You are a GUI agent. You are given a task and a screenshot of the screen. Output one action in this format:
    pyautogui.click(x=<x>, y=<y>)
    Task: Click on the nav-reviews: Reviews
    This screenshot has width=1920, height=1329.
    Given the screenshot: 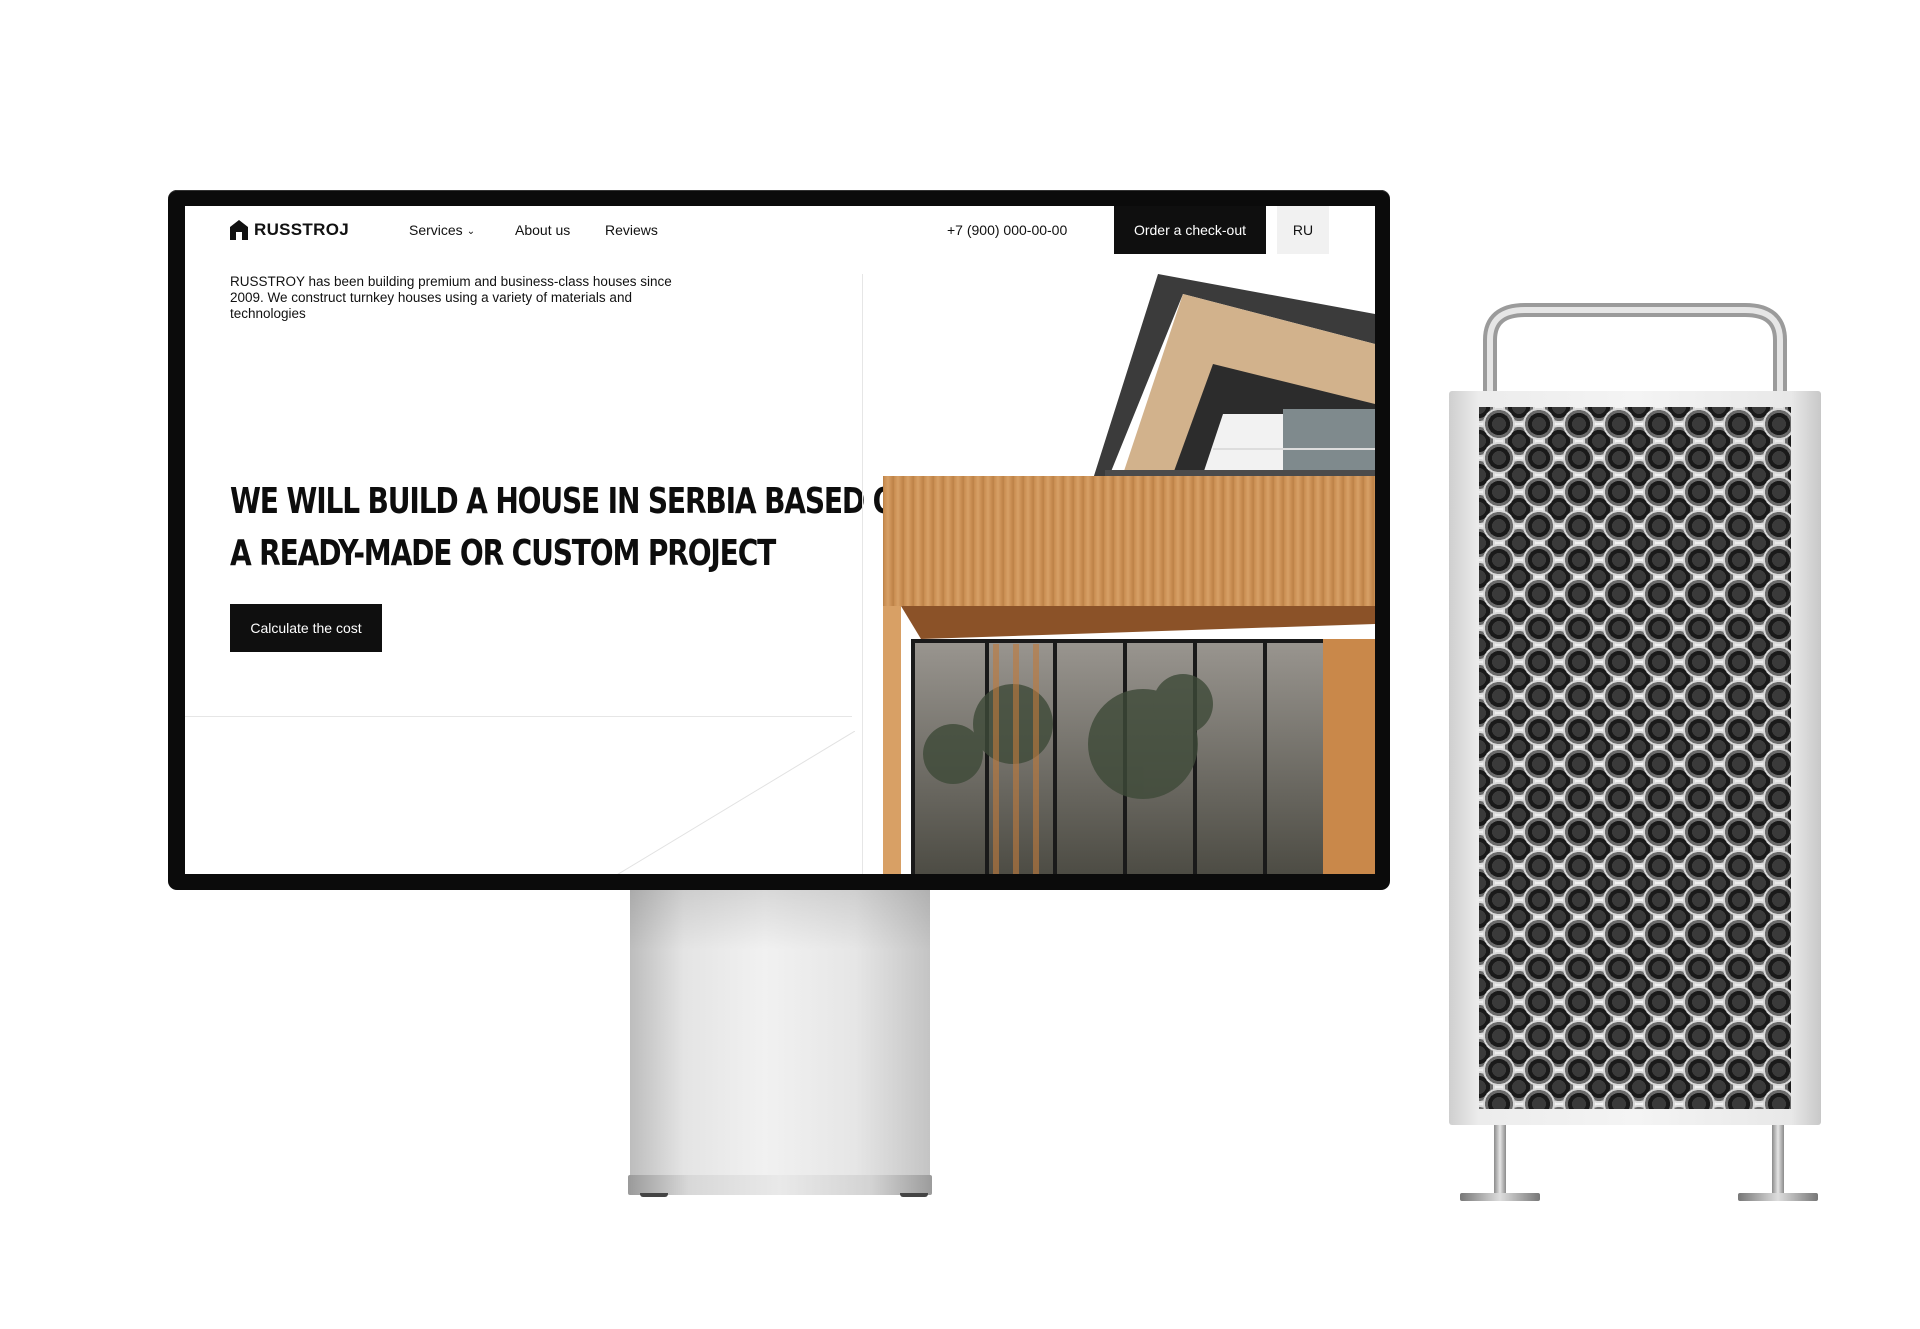 What is the action you would take?
    pyautogui.click(x=631, y=230)
    